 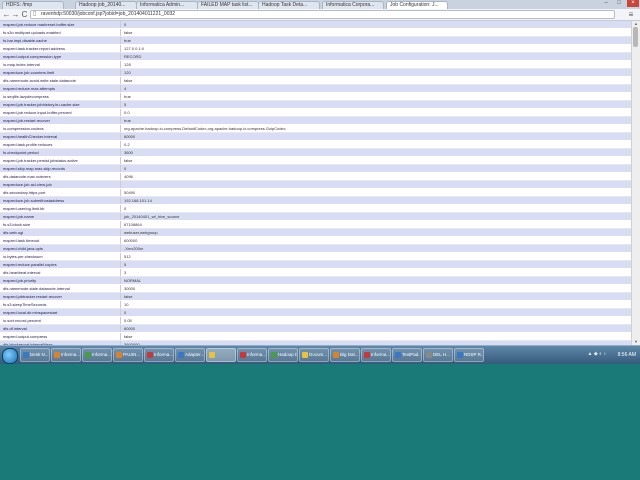 What do you see at coordinates (376, 280) in the screenshot?
I see `config-value: NORMAL` at bounding box center [376, 280].